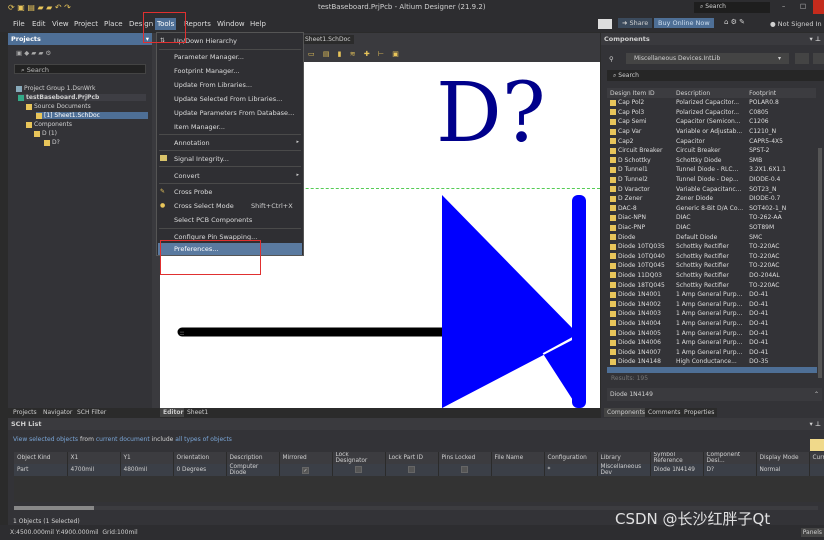 The image size is (824, 540). What do you see at coordinates (465, 458) in the screenshot?
I see `column-header: Pins Locked` at bounding box center [465, 458].